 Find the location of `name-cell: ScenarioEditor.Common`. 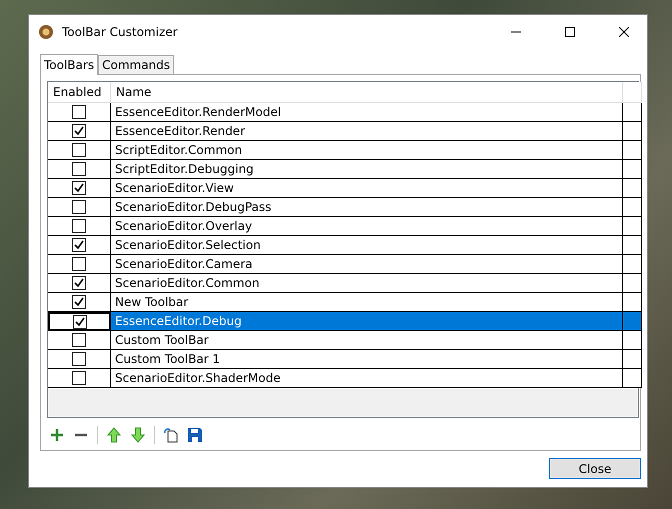

name-cell: ScenarioEditor.Common is located at coordinates (367, 283).